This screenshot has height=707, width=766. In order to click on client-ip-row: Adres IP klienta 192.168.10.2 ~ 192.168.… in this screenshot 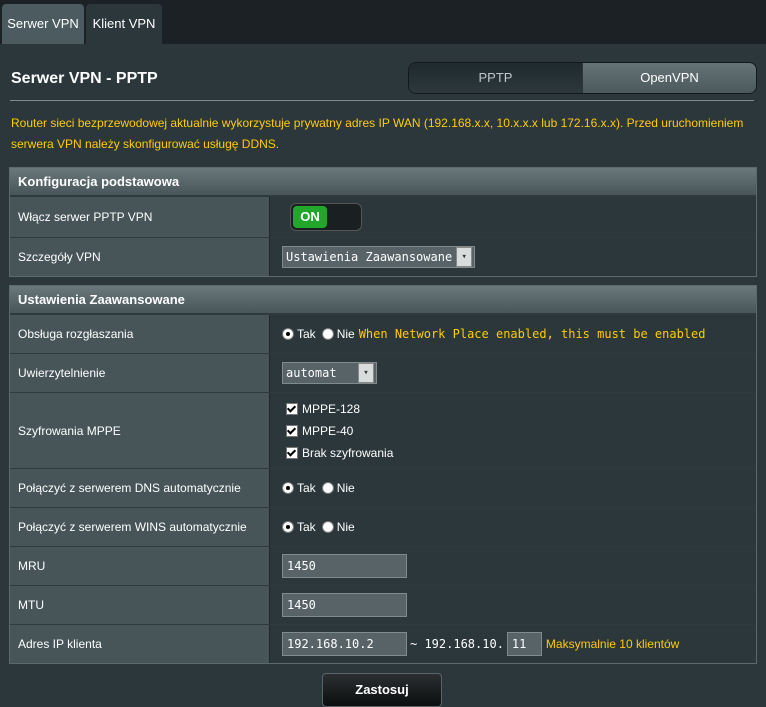, I will do `click(383, 643)`.